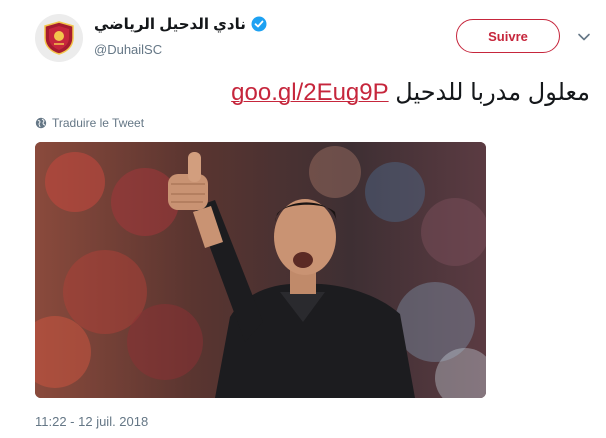 The height and width of the screenshot is (438, 606). Describe the element at coordinates (259, 24) in the screenshot. I see `verified-badge-icon` at that location.